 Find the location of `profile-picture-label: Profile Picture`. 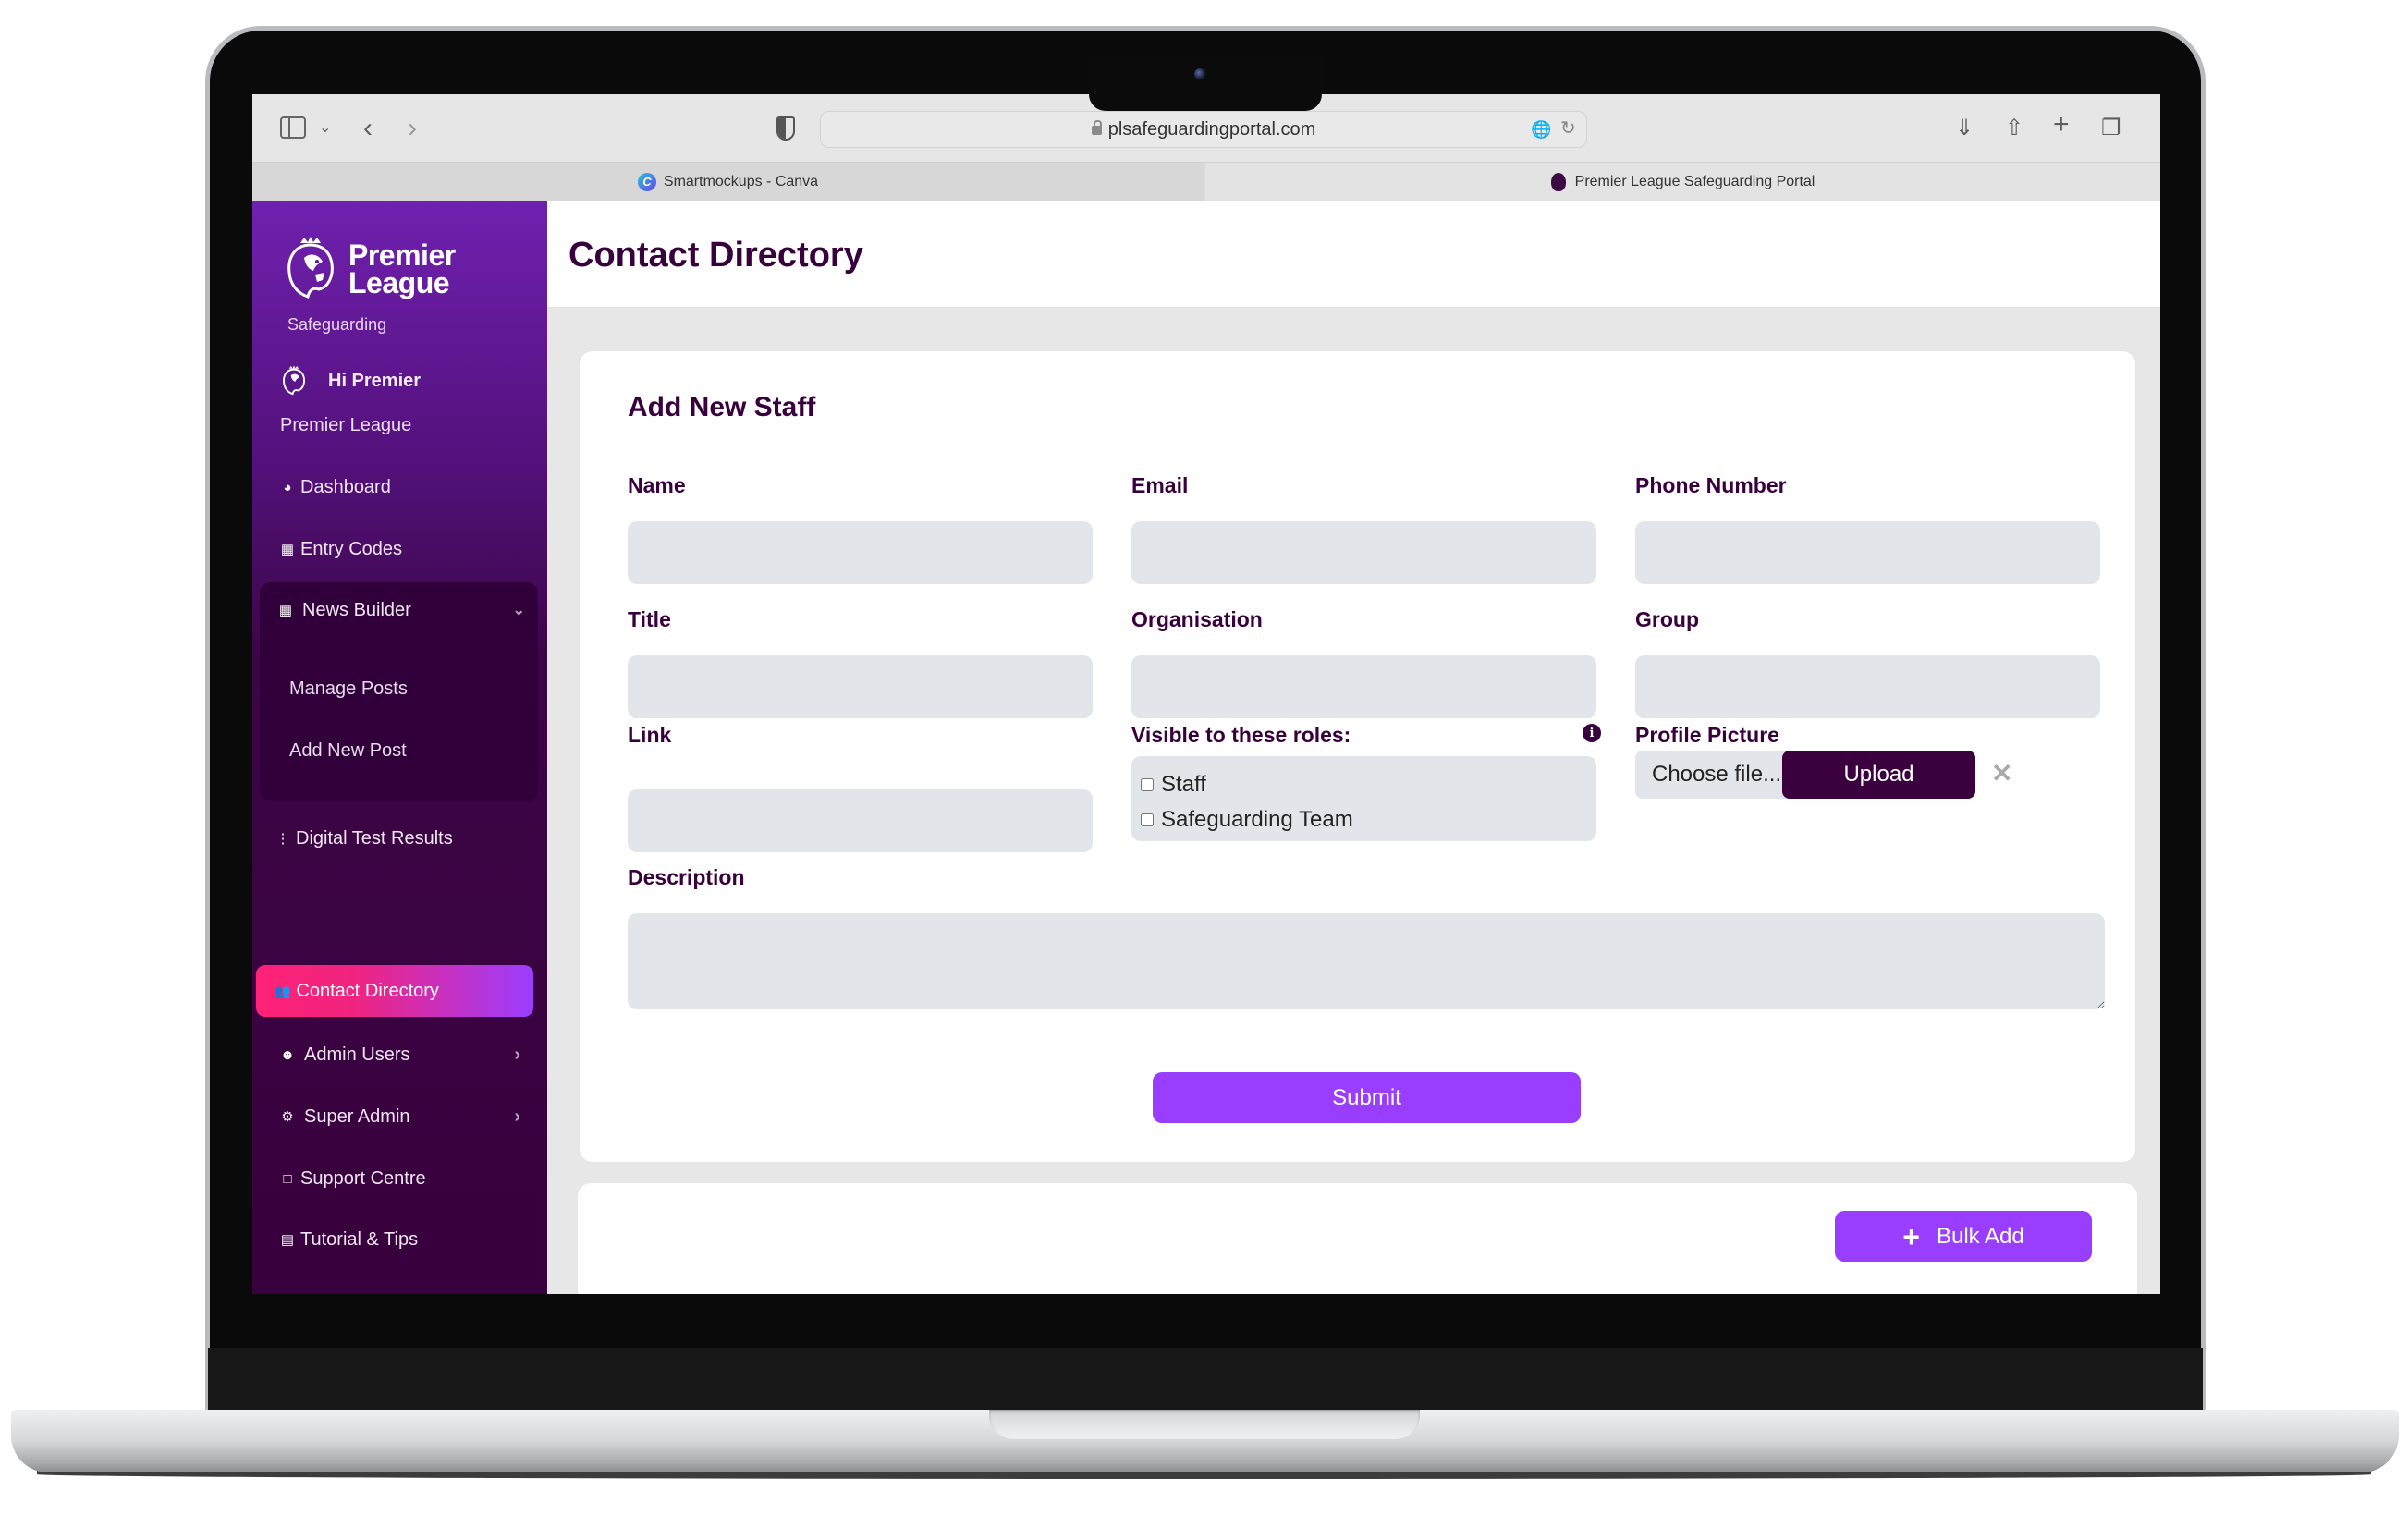

profile-picture-label: Profile Picture is located at coordinates (1707, 735).